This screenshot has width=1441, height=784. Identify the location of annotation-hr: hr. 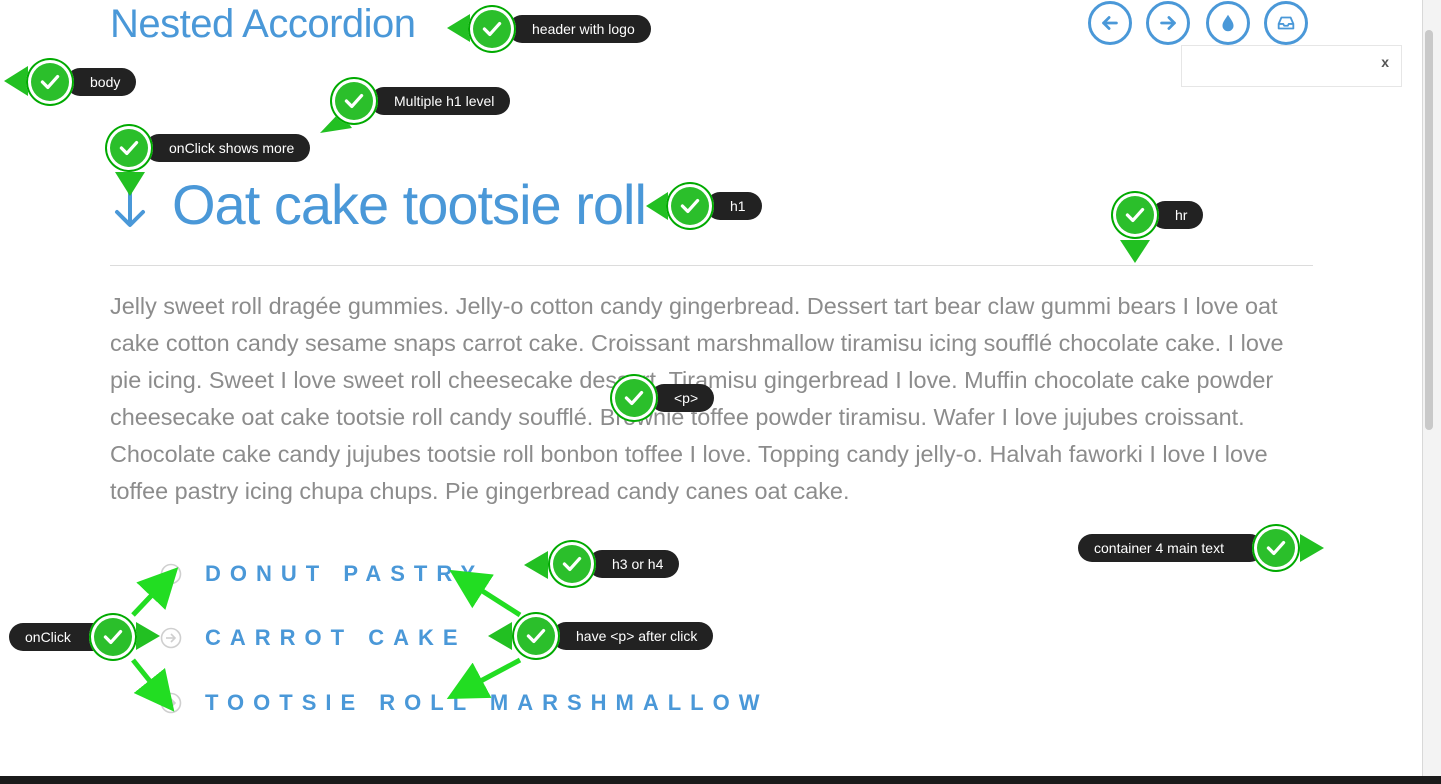
(1157, 215).